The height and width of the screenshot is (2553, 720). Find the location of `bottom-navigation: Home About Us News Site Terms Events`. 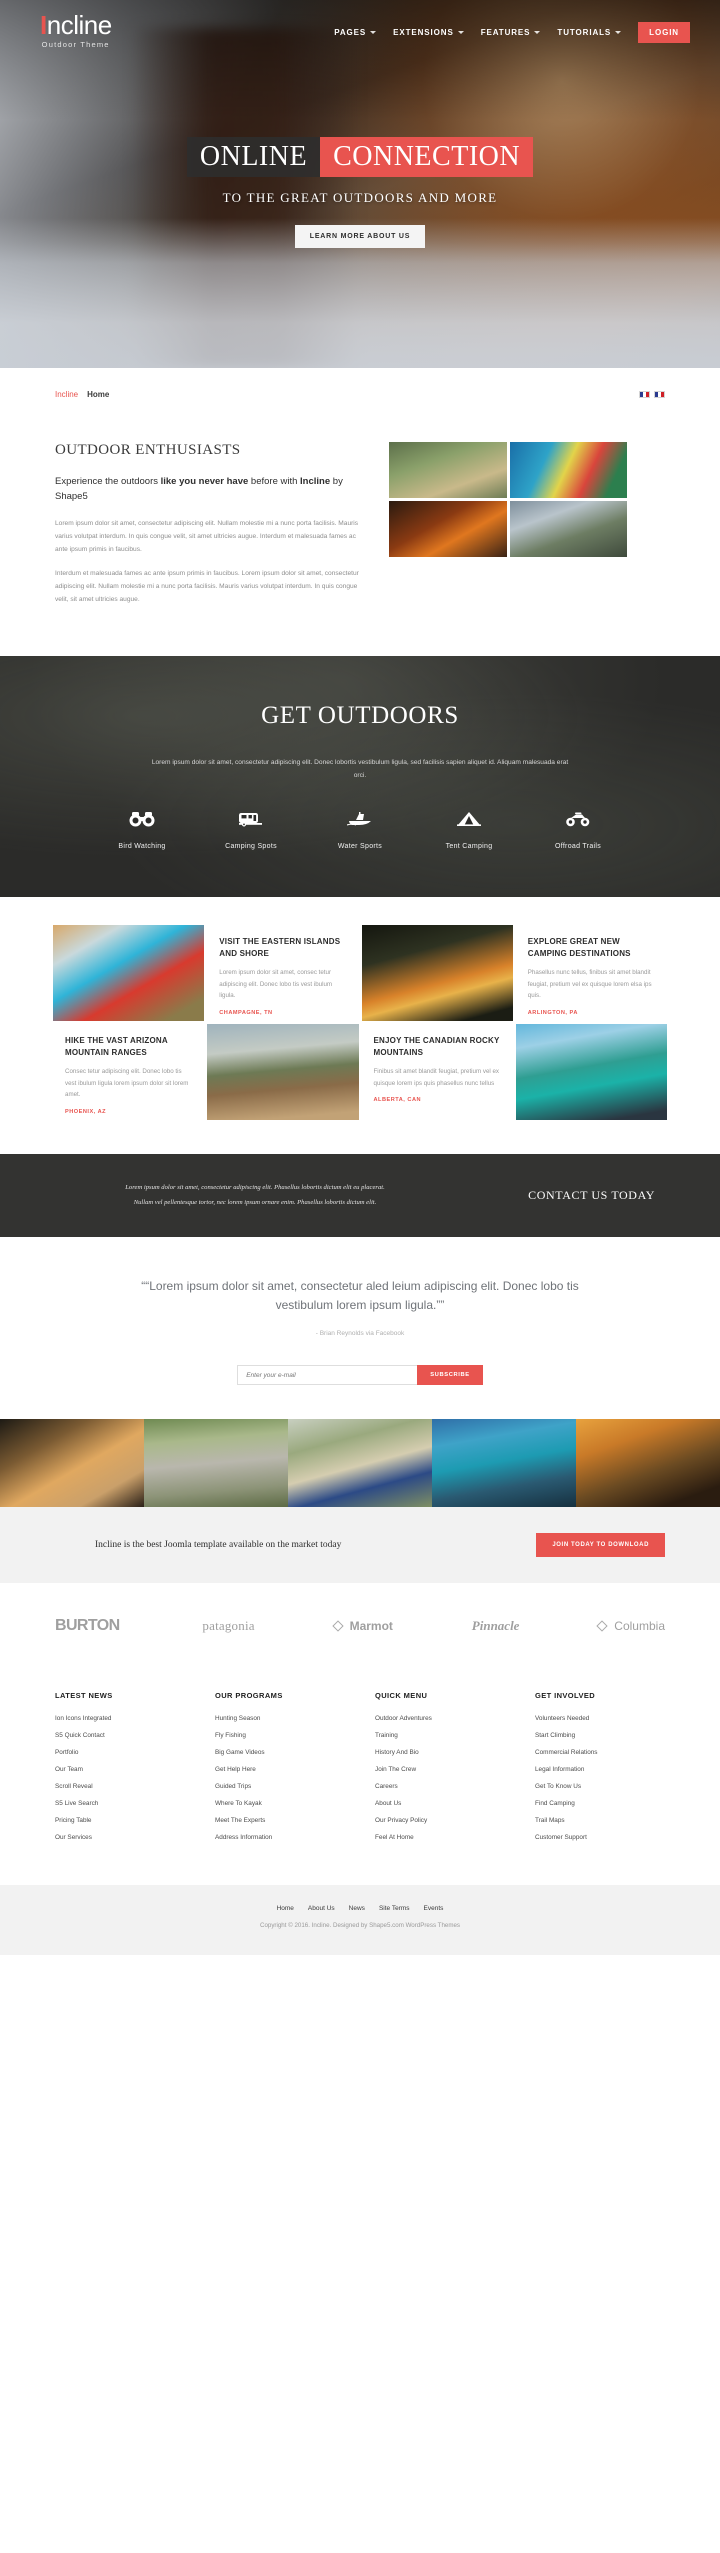

bottom-navigation: Home About Us News Site Terms Events is located at coordinates (360, 1908).